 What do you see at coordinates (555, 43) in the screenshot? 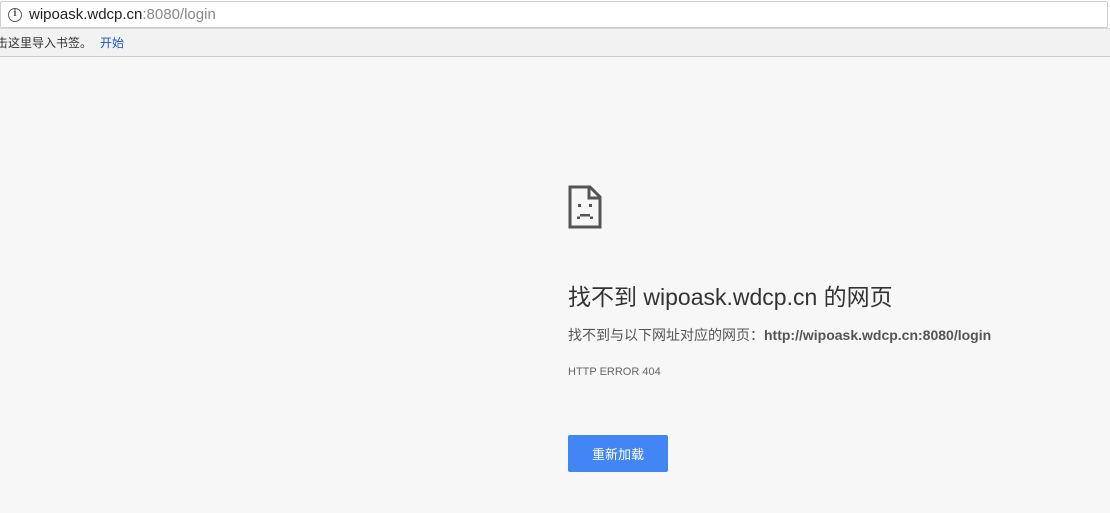
I see `bookmarks-bar: 击这里导入书签。 开始` at bounding box center [555, 43].